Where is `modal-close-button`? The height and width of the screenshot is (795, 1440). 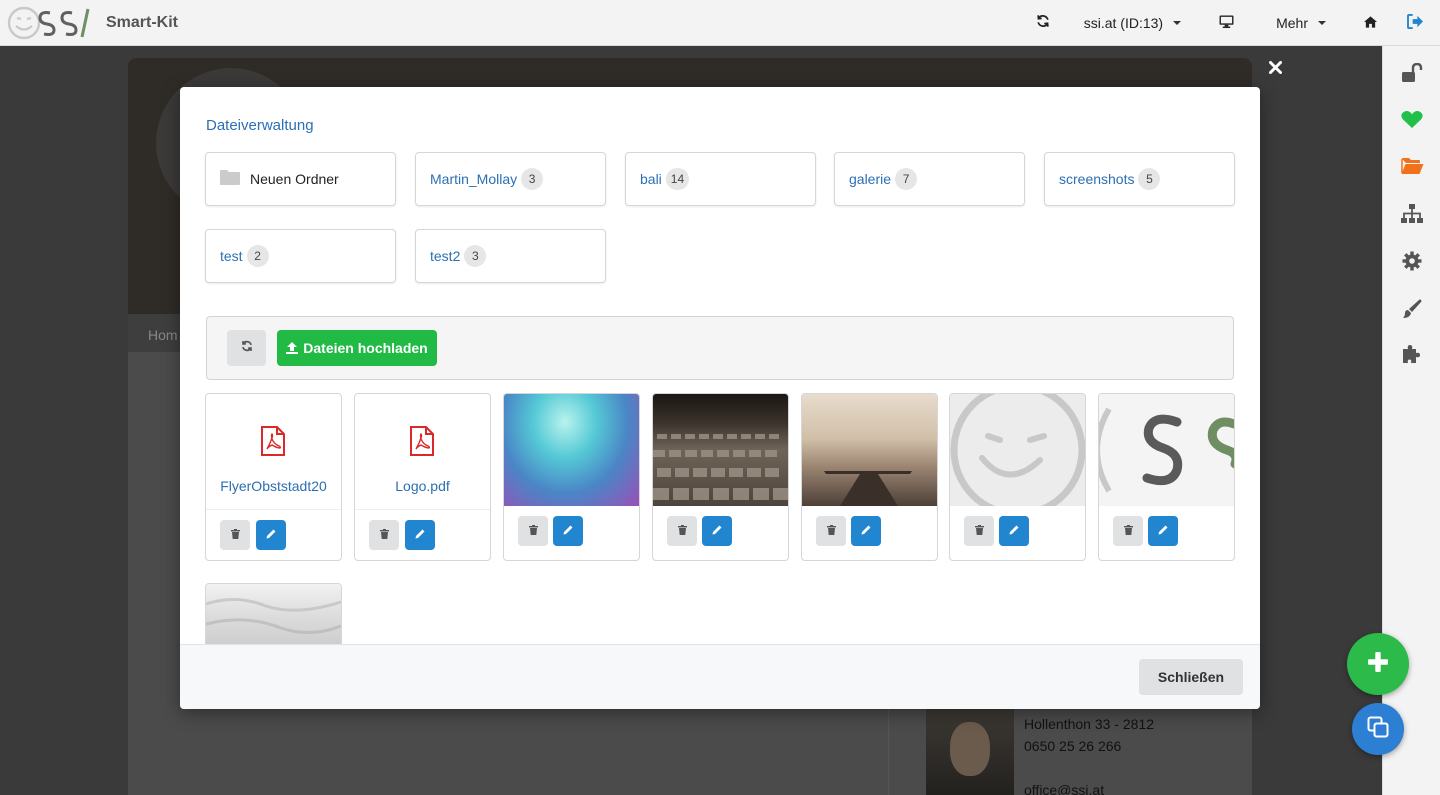 modal-close-button is located at coordinates (1275, 70).